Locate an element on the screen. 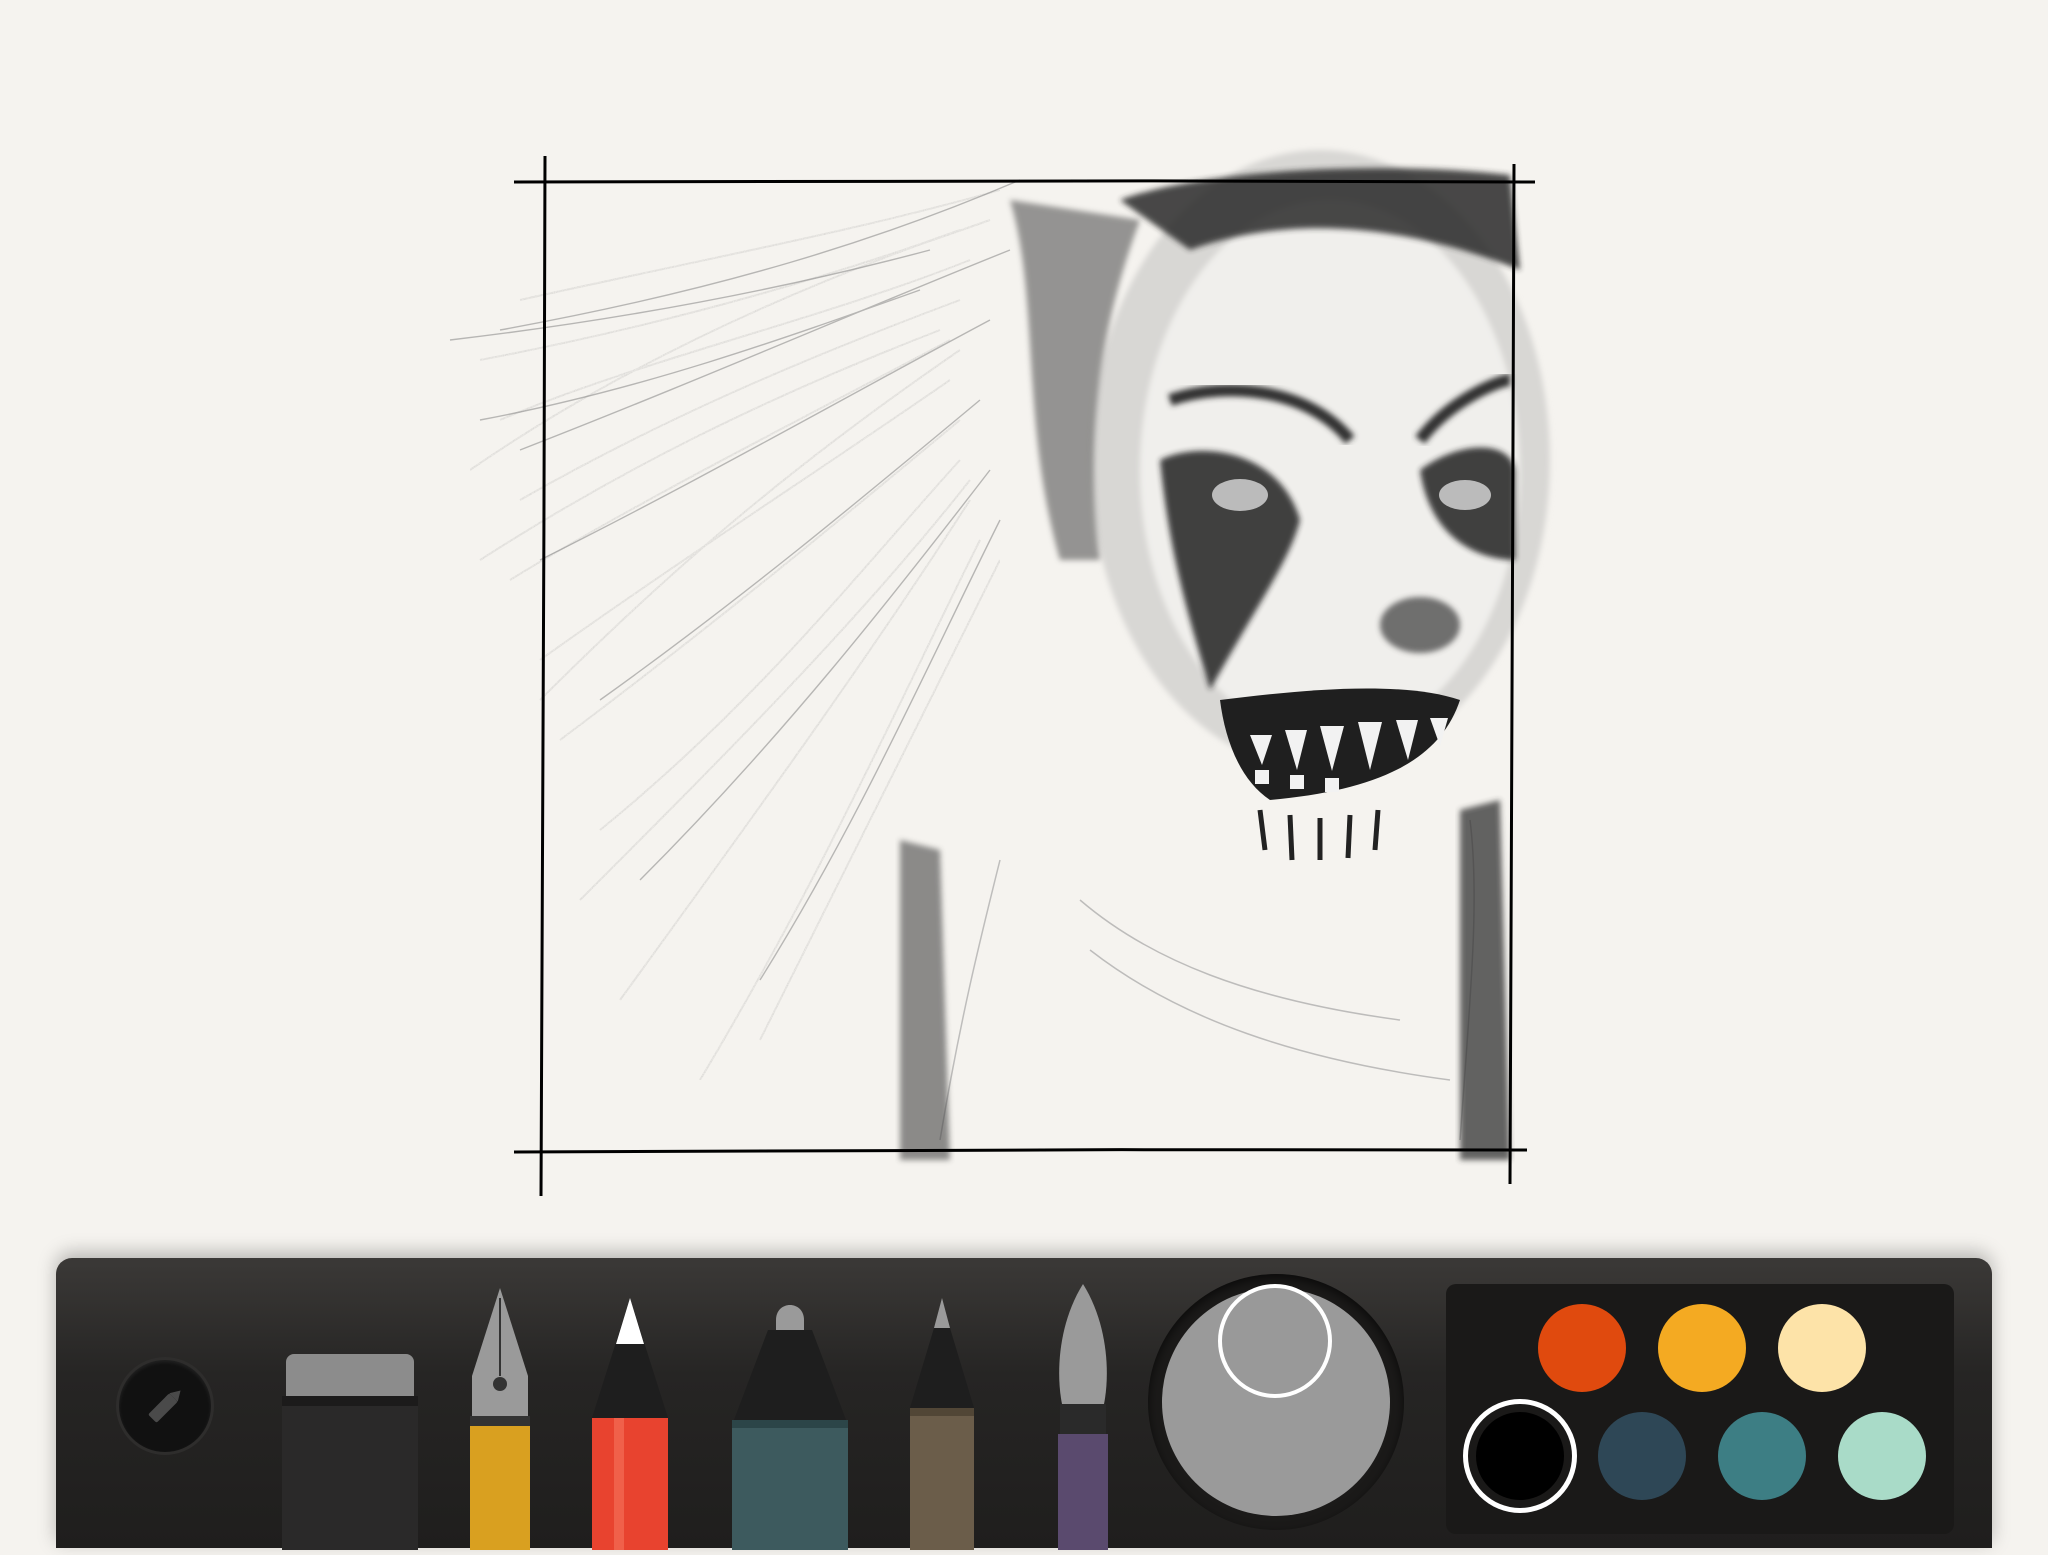 The width and height of the screenshot is (2048, 1555). swatch-black is located at coordinates (1520, 1456).